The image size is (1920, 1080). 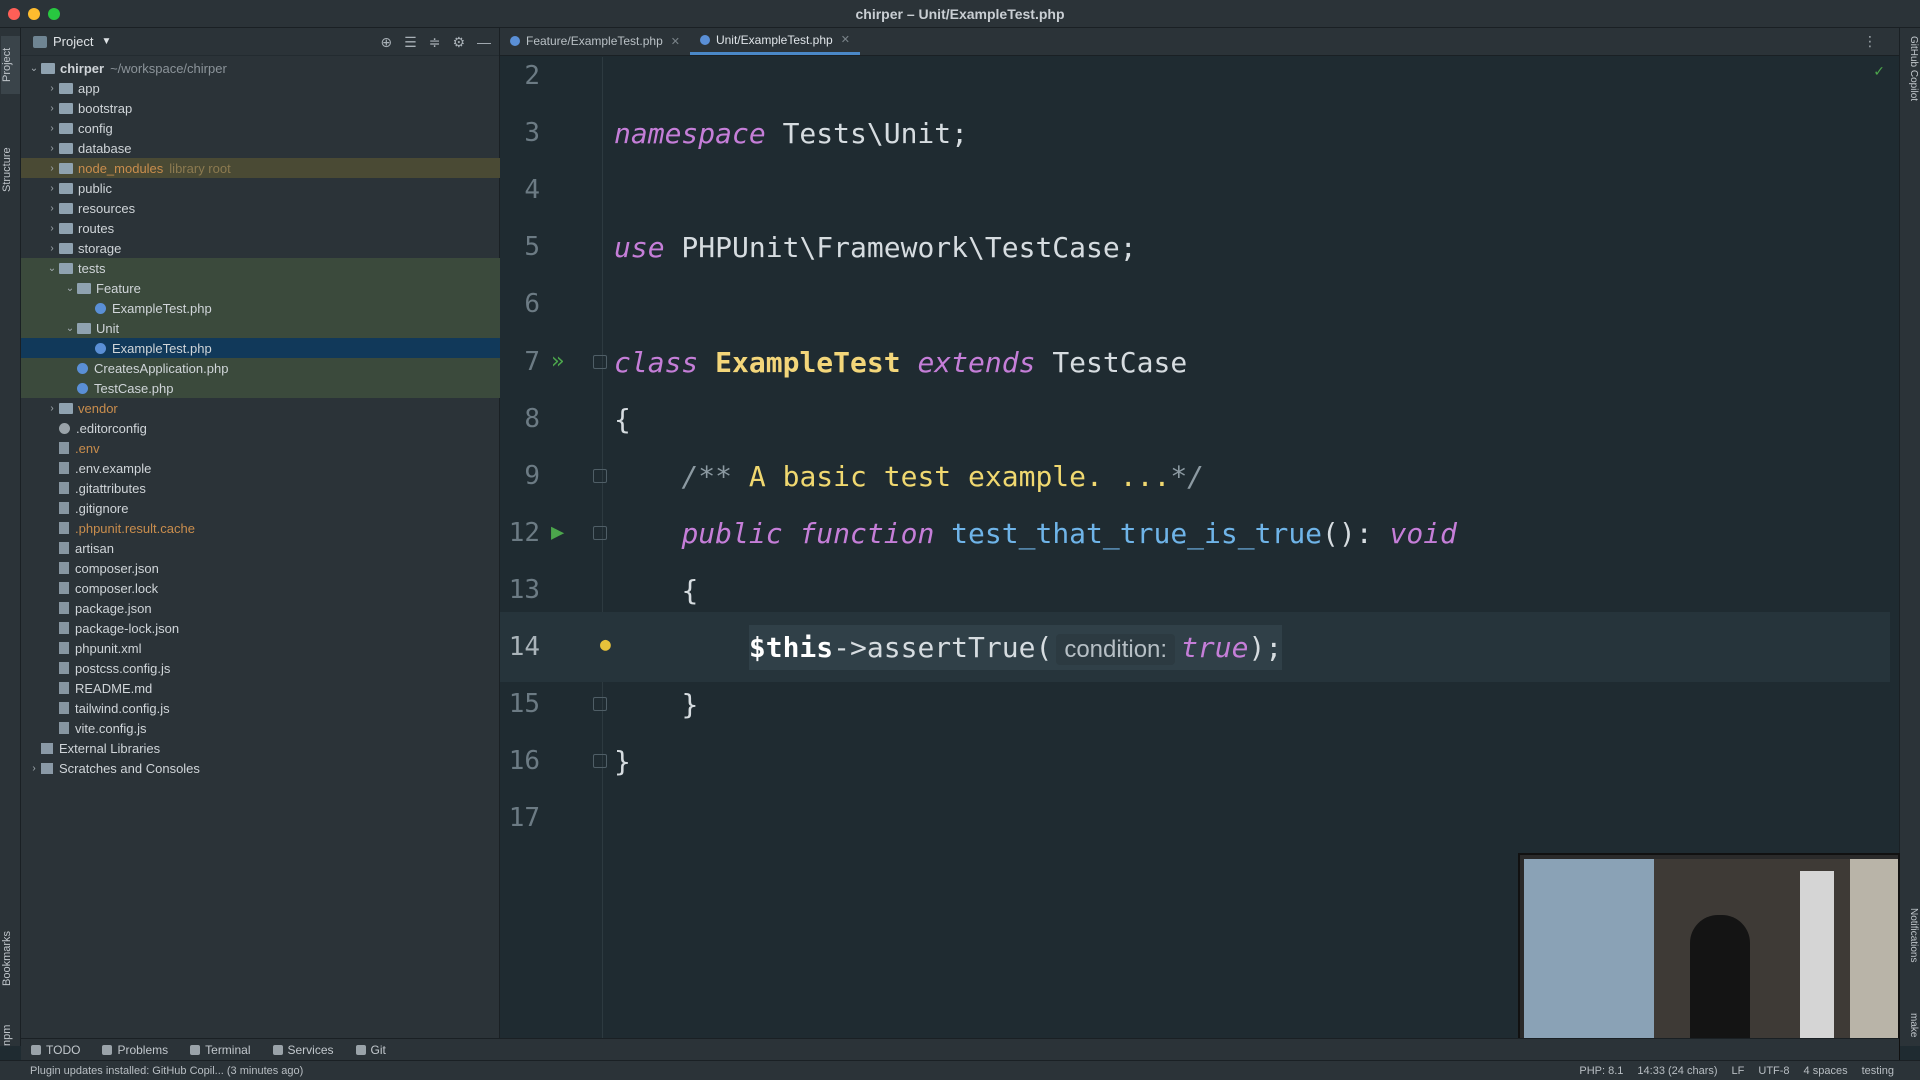 I want to click on indent-setting: 4 spaces, so click(x=1826, y=1071).